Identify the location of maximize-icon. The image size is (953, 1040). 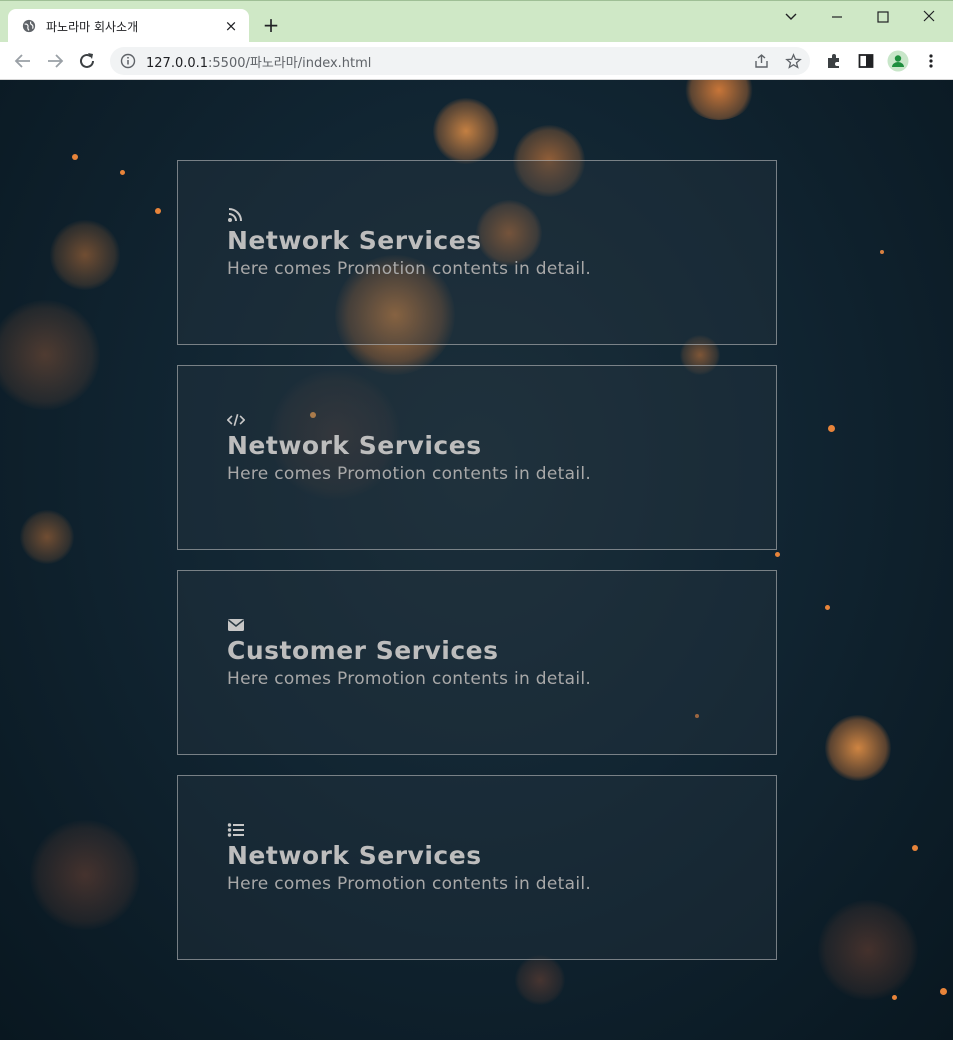
(883, 17).